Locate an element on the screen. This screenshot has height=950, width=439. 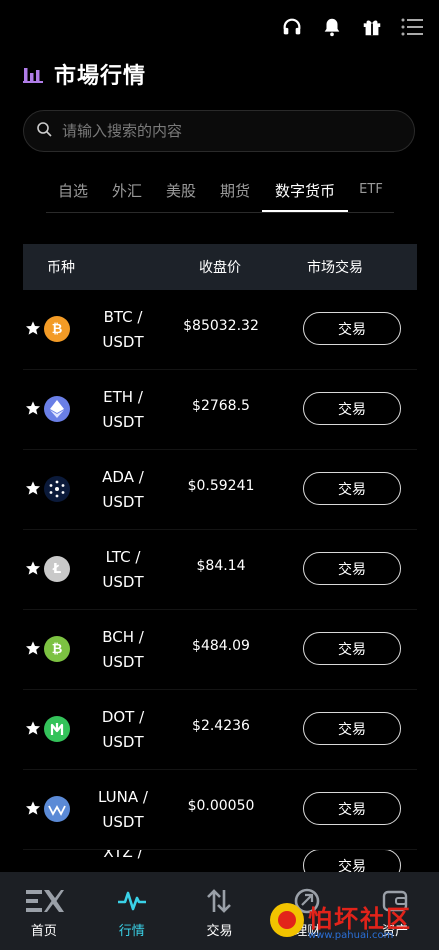
table-row: ₿ BTC / USDT $85032.32 交易 is located at coordinates (220, 330).